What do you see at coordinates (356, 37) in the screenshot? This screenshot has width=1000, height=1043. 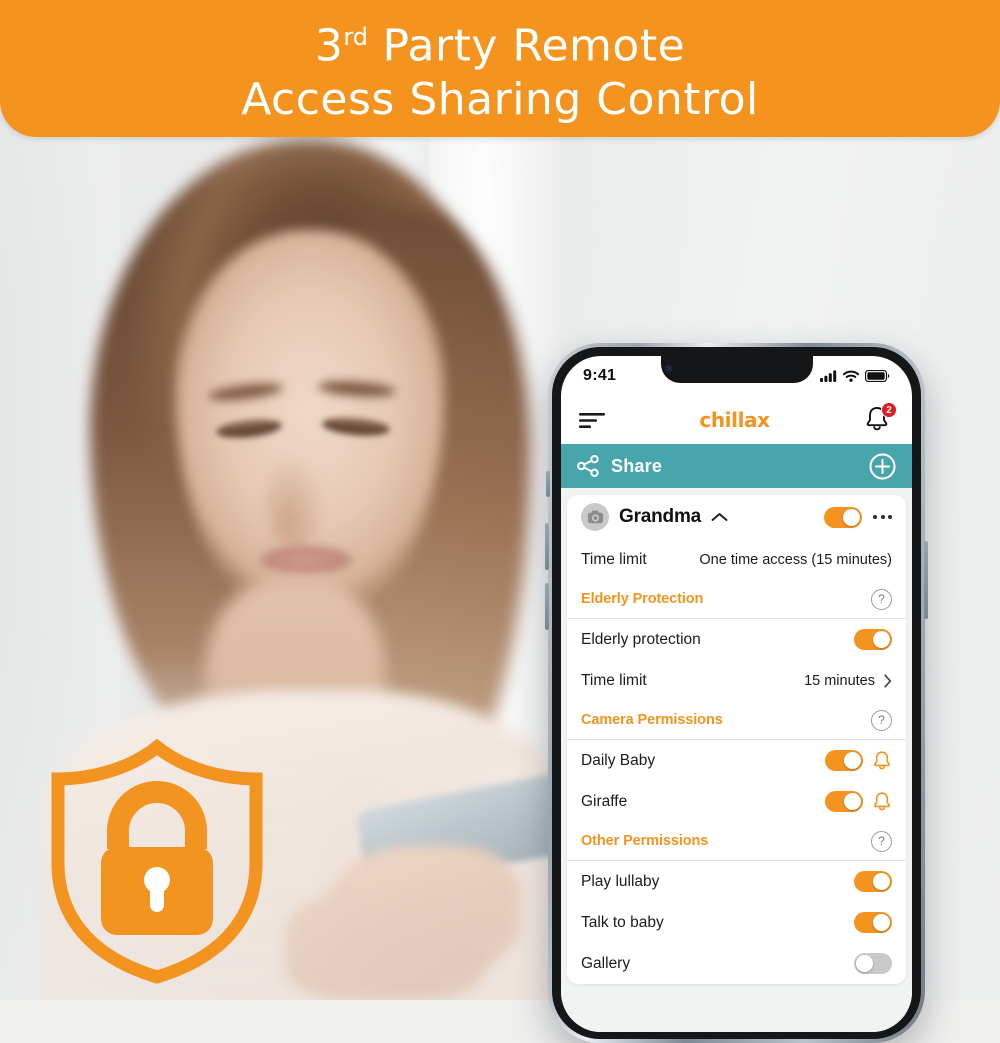 I see `banner-ordinal-suffix: rd` at bounding box center [356, 37].